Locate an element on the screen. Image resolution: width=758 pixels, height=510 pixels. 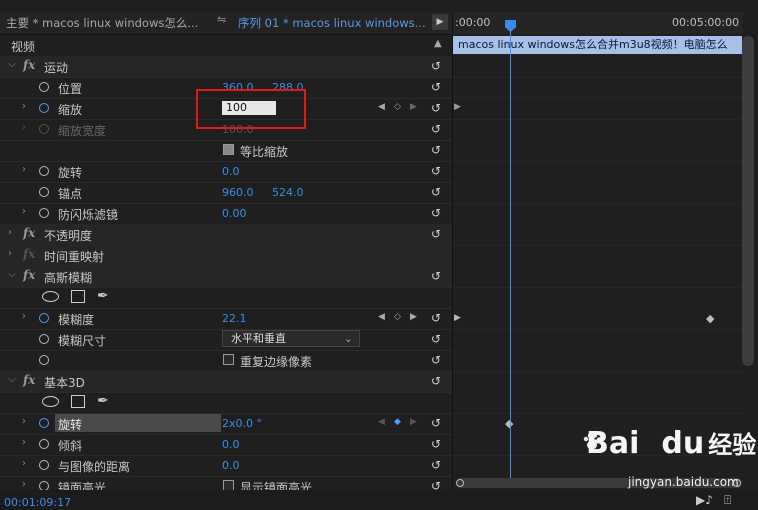
blur-dimension-select: 水平和垂直 ⌄ is located at coordinates (291, 338).